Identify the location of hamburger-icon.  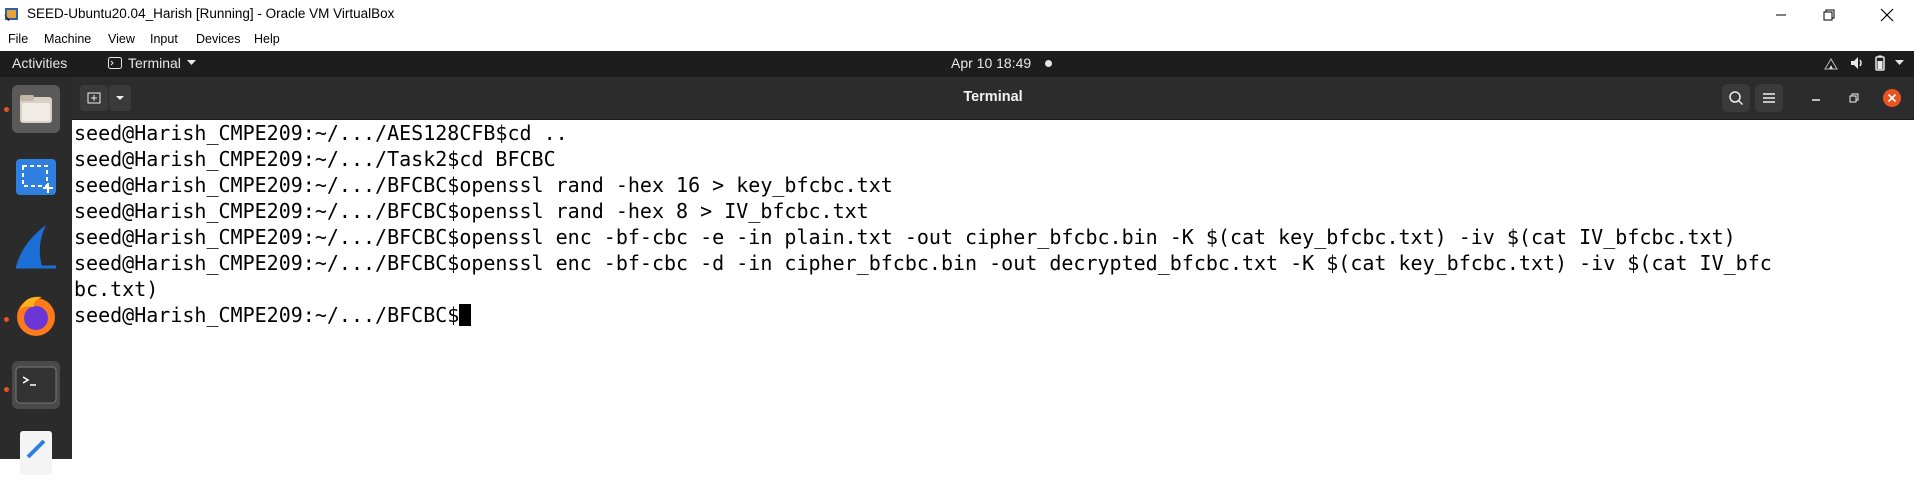
(1769, 98).